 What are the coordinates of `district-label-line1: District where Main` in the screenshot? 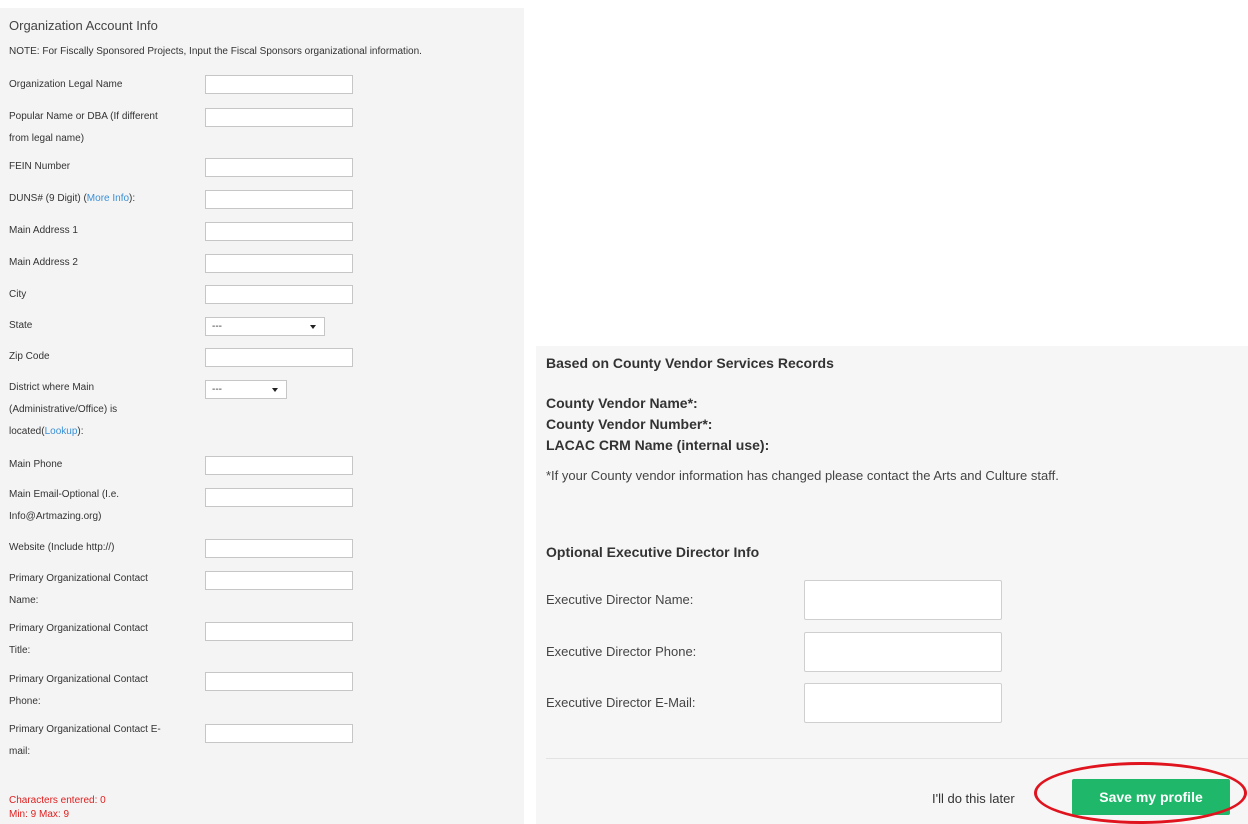 It's located at (52, 387).